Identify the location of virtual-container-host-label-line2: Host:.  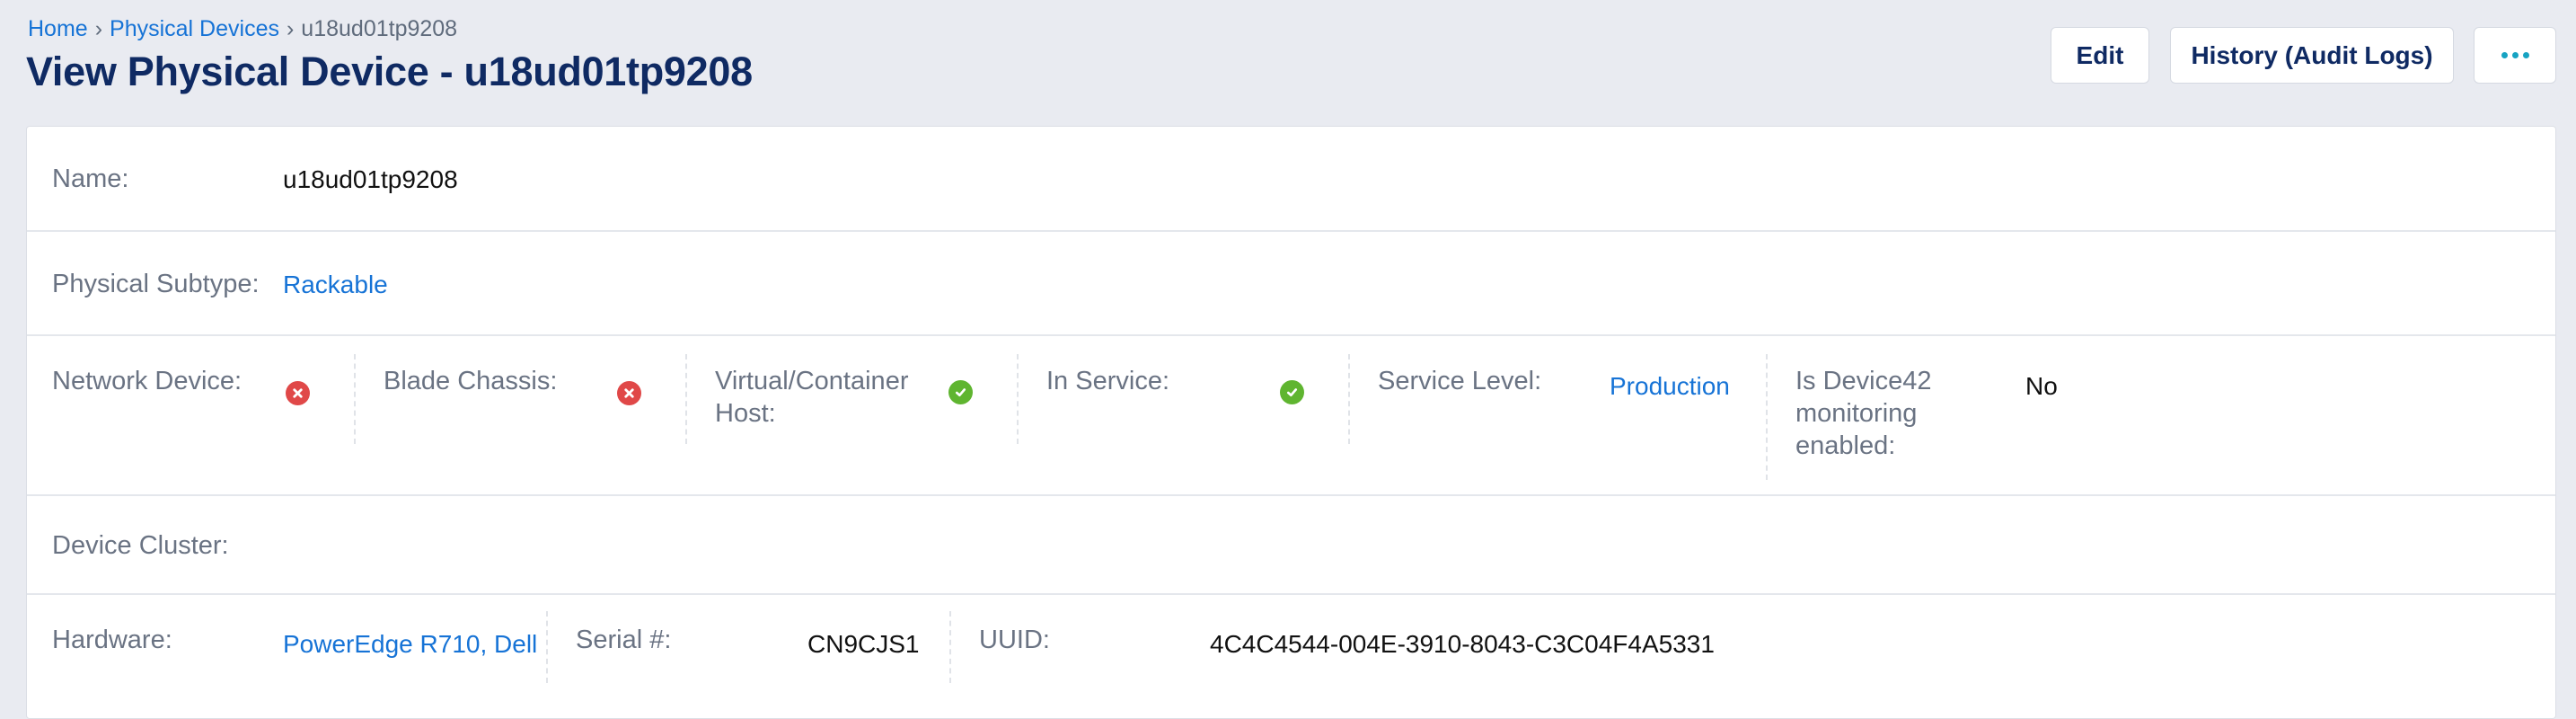
(745, 413).